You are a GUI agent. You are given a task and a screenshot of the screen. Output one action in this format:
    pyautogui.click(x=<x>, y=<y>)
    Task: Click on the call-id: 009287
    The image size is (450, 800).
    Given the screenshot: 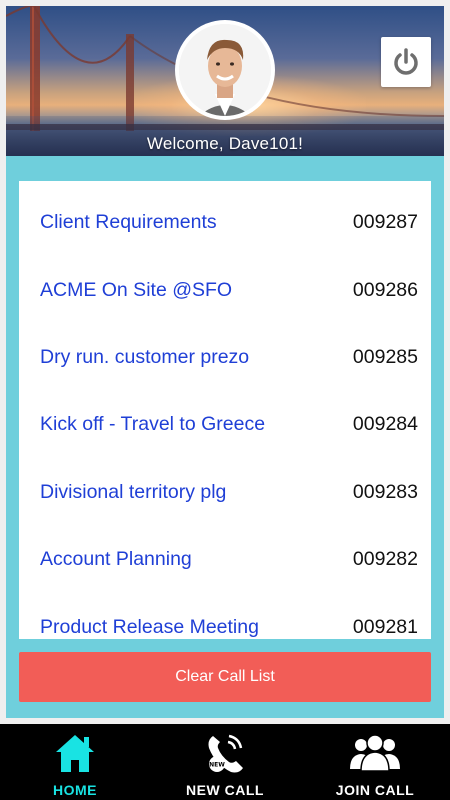 What is the action you would take?
    pyautogui.click(x=385, y=221)
    